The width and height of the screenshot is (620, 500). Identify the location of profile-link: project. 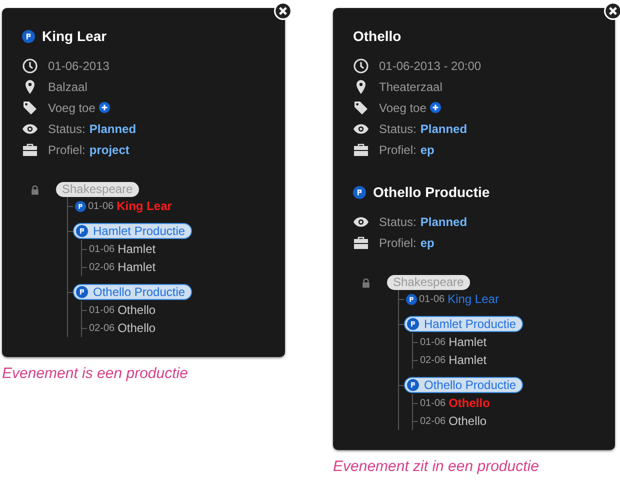
(109, 149).